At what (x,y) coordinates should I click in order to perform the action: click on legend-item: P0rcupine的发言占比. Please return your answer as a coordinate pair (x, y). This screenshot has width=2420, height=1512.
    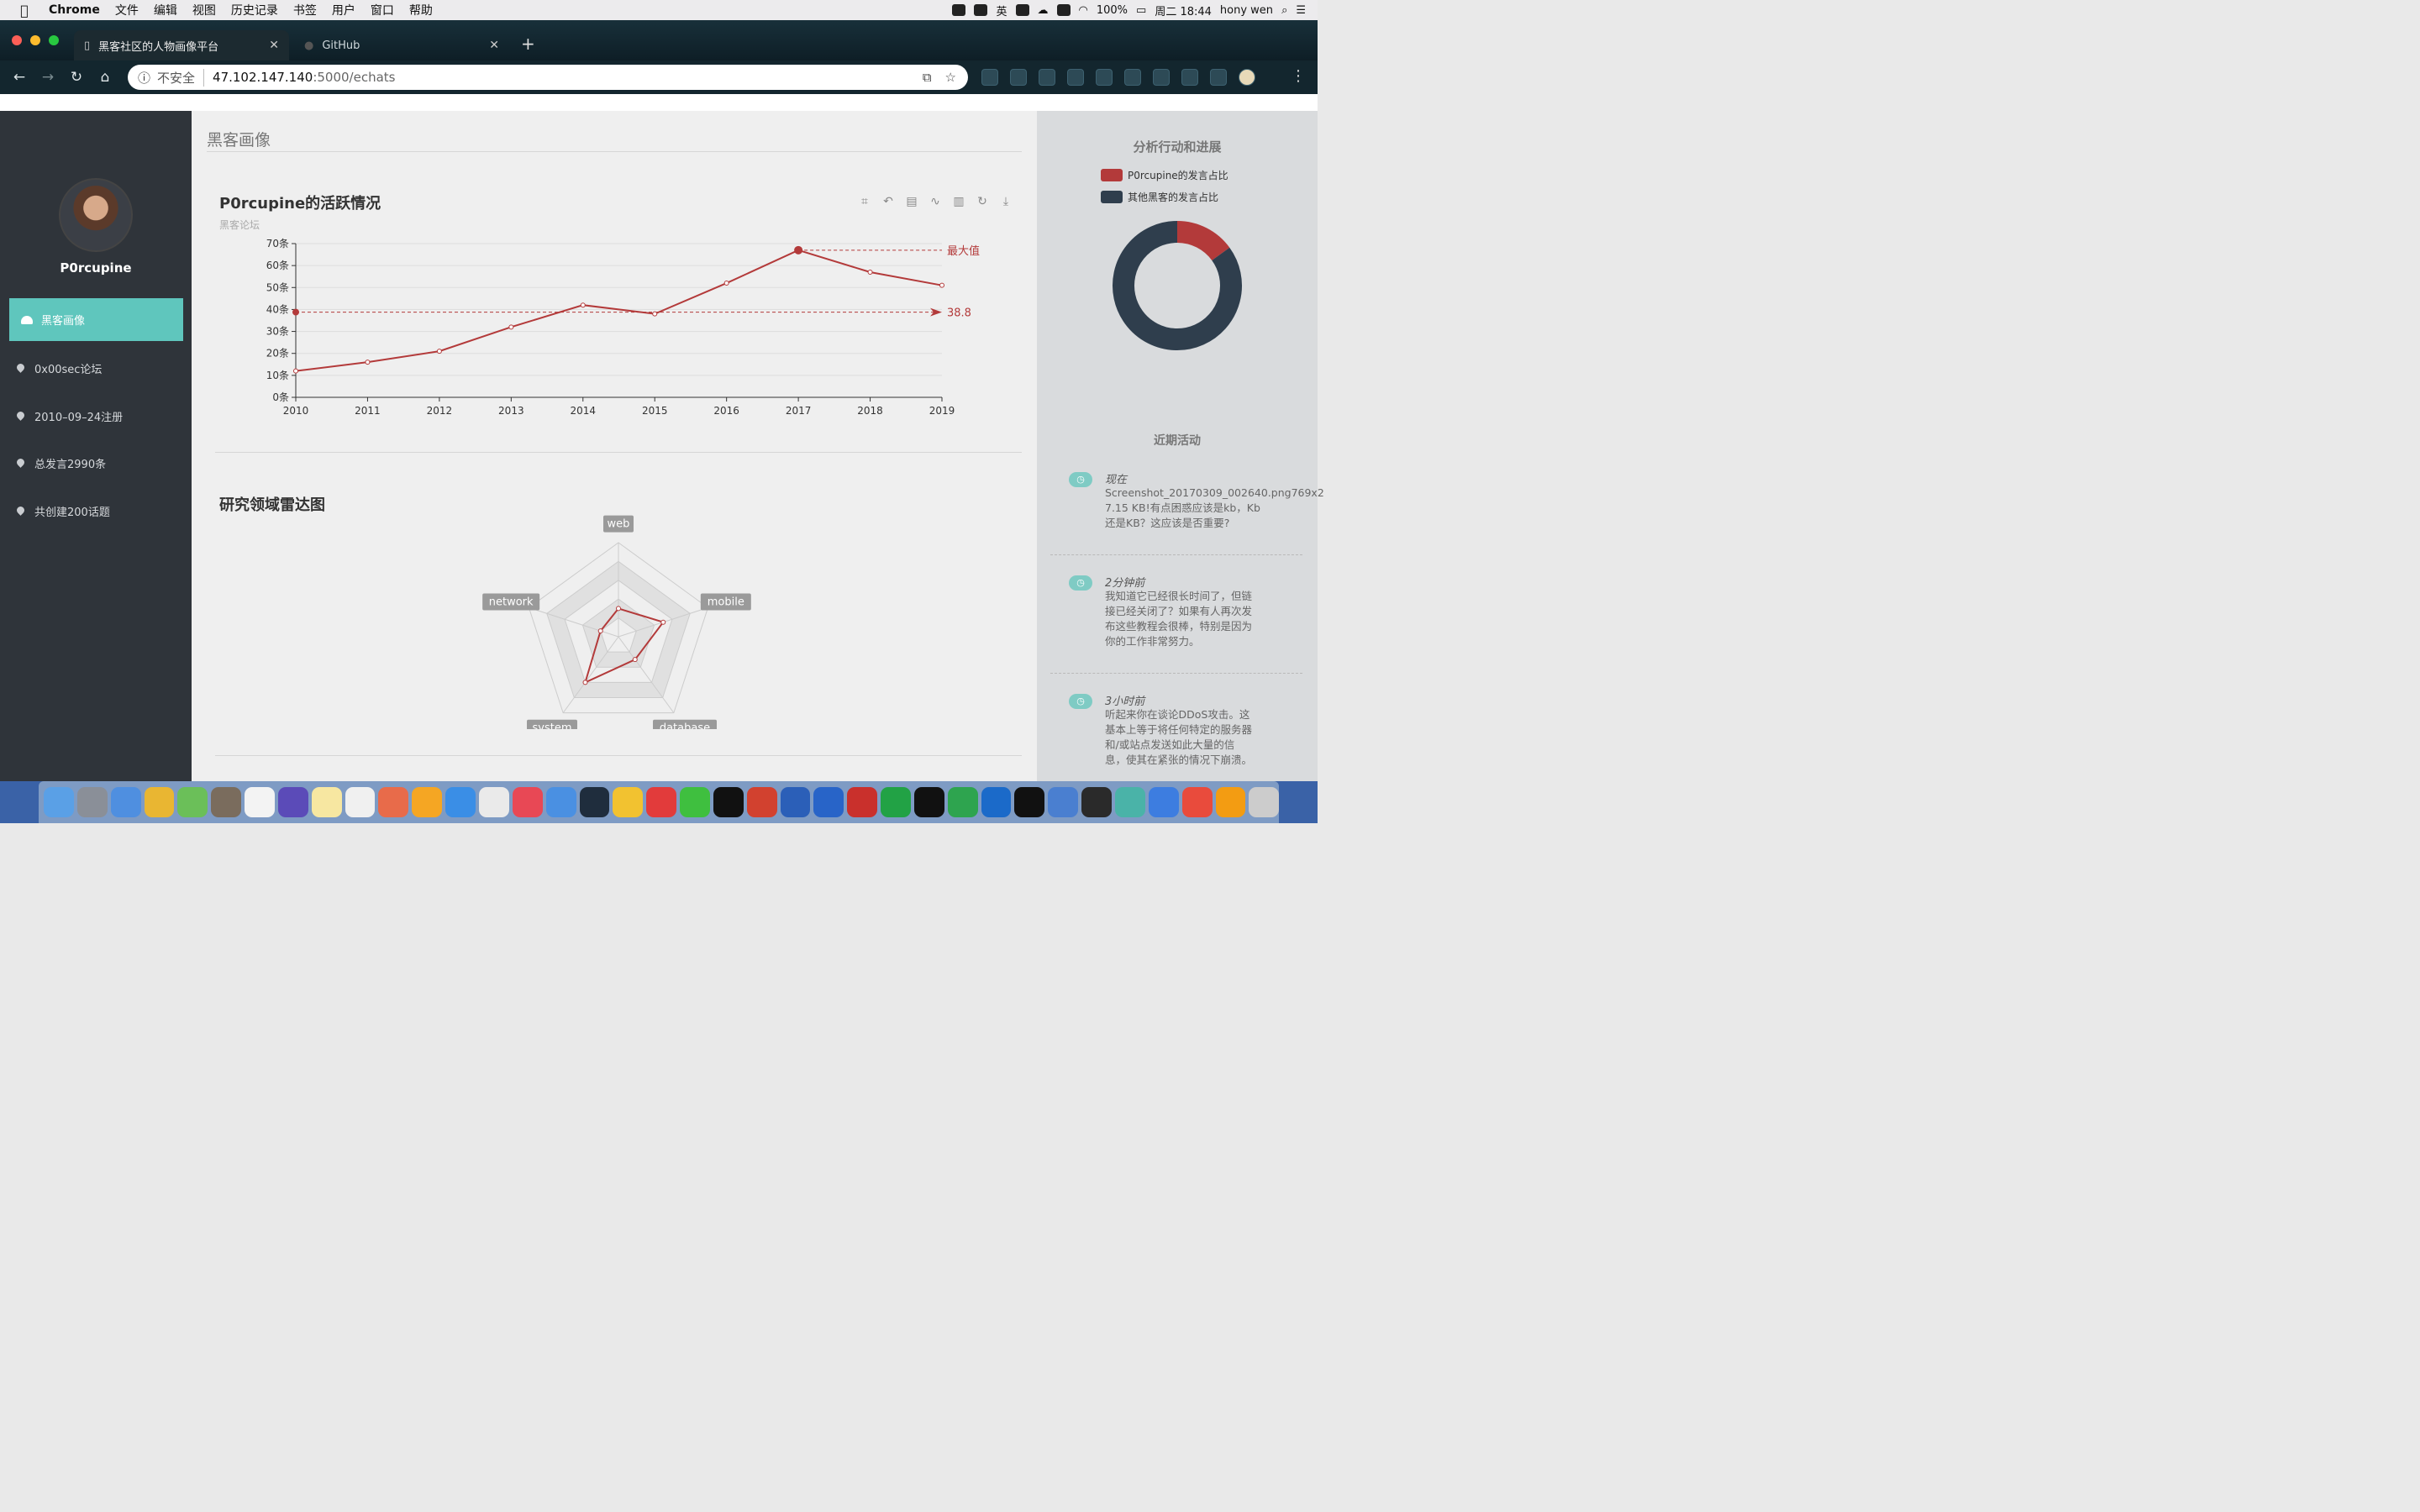
    Looking at the image, I should click on (1164, 175).